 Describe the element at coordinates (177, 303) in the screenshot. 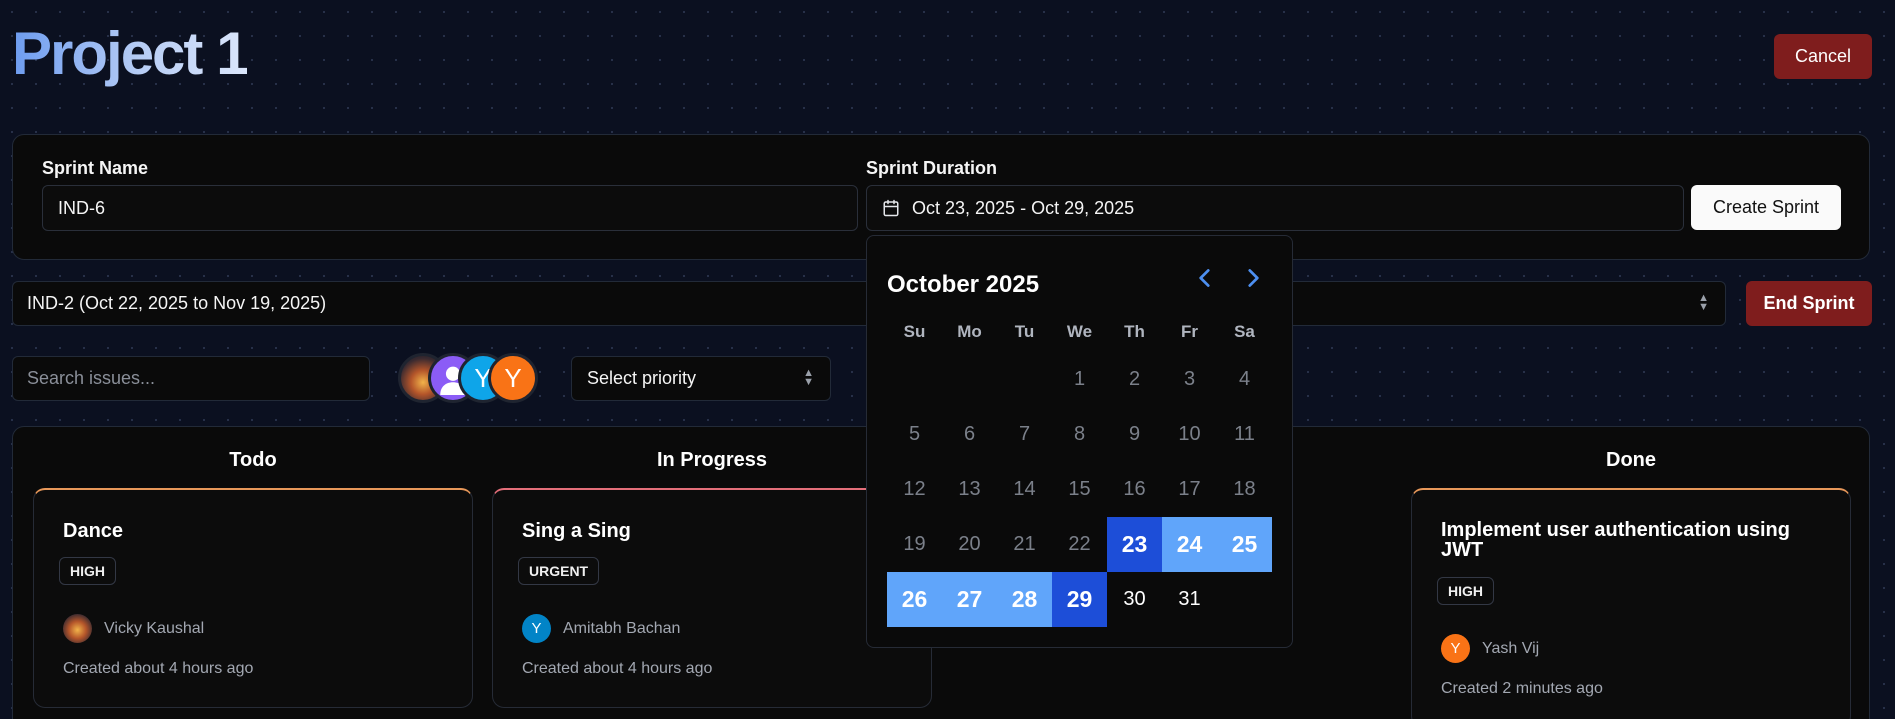

I see `sprint-select-value: IND-2 (Oct 22, 2025 to Nov 19, 2025)` at that location.